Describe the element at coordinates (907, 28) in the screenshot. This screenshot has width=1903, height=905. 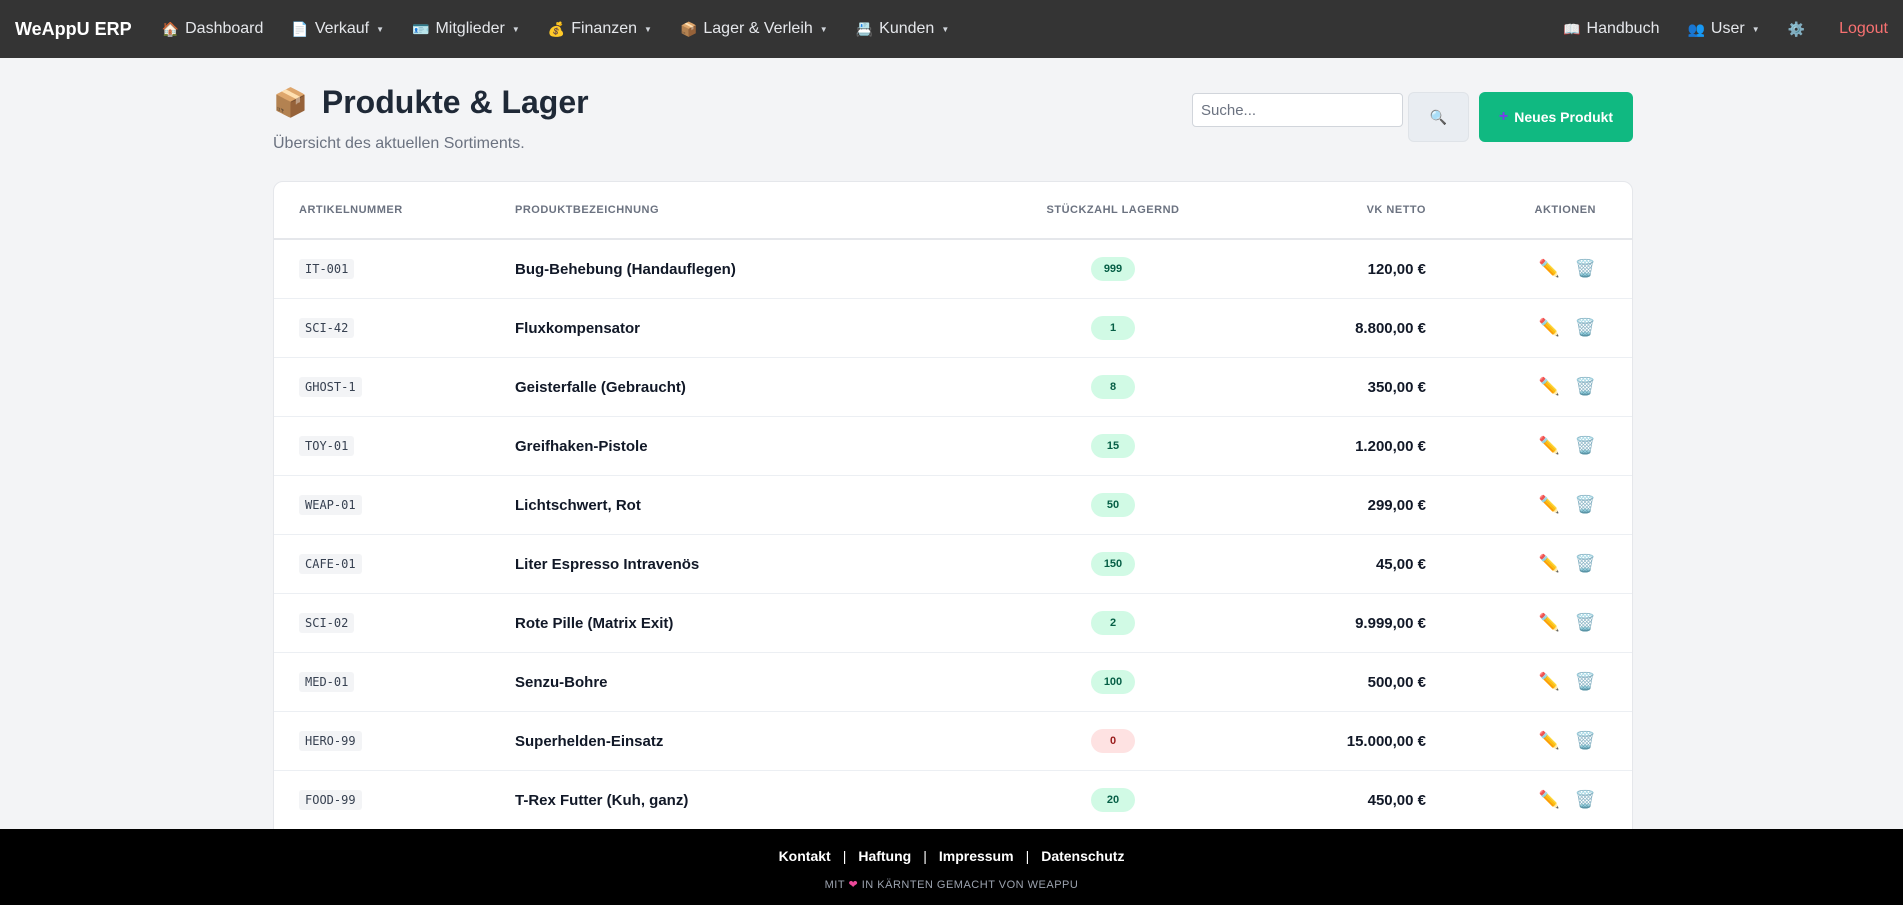
I see `nav-kunden-label: Kunden` at that location.